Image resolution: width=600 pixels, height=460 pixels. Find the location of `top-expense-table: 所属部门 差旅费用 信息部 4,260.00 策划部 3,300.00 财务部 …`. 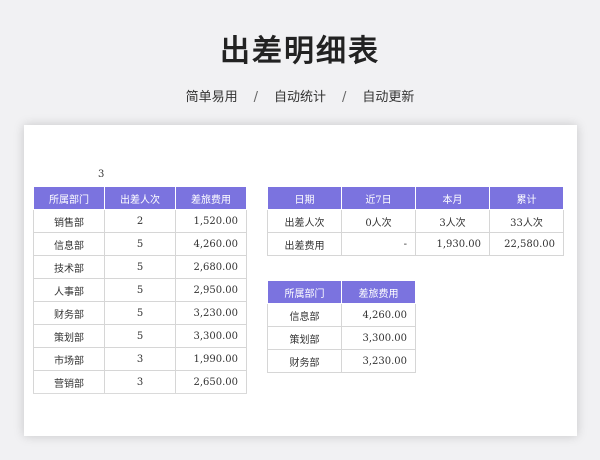

top-expense-table: 所属部门 差旅费用 信息部 4,260.00 策划部 3,300.00 财务部 … is located at coordinates (341, 326).